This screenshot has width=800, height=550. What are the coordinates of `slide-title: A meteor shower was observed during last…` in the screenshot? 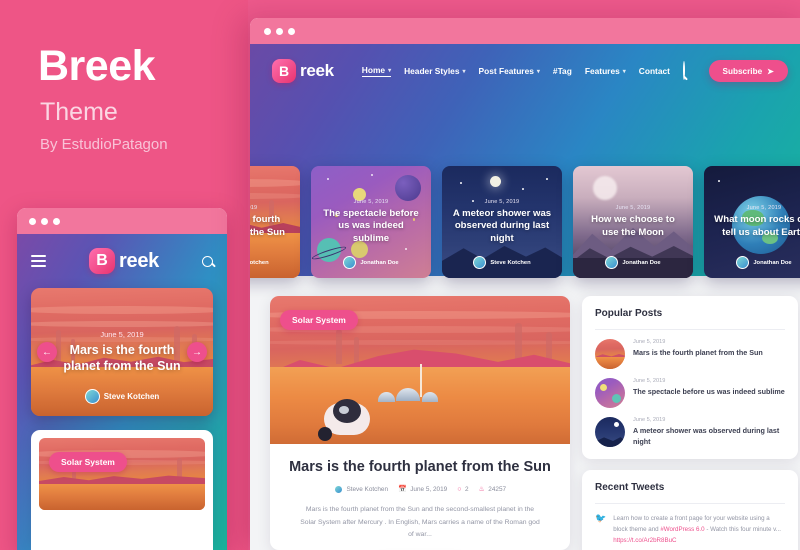 It's located at (502, 225).